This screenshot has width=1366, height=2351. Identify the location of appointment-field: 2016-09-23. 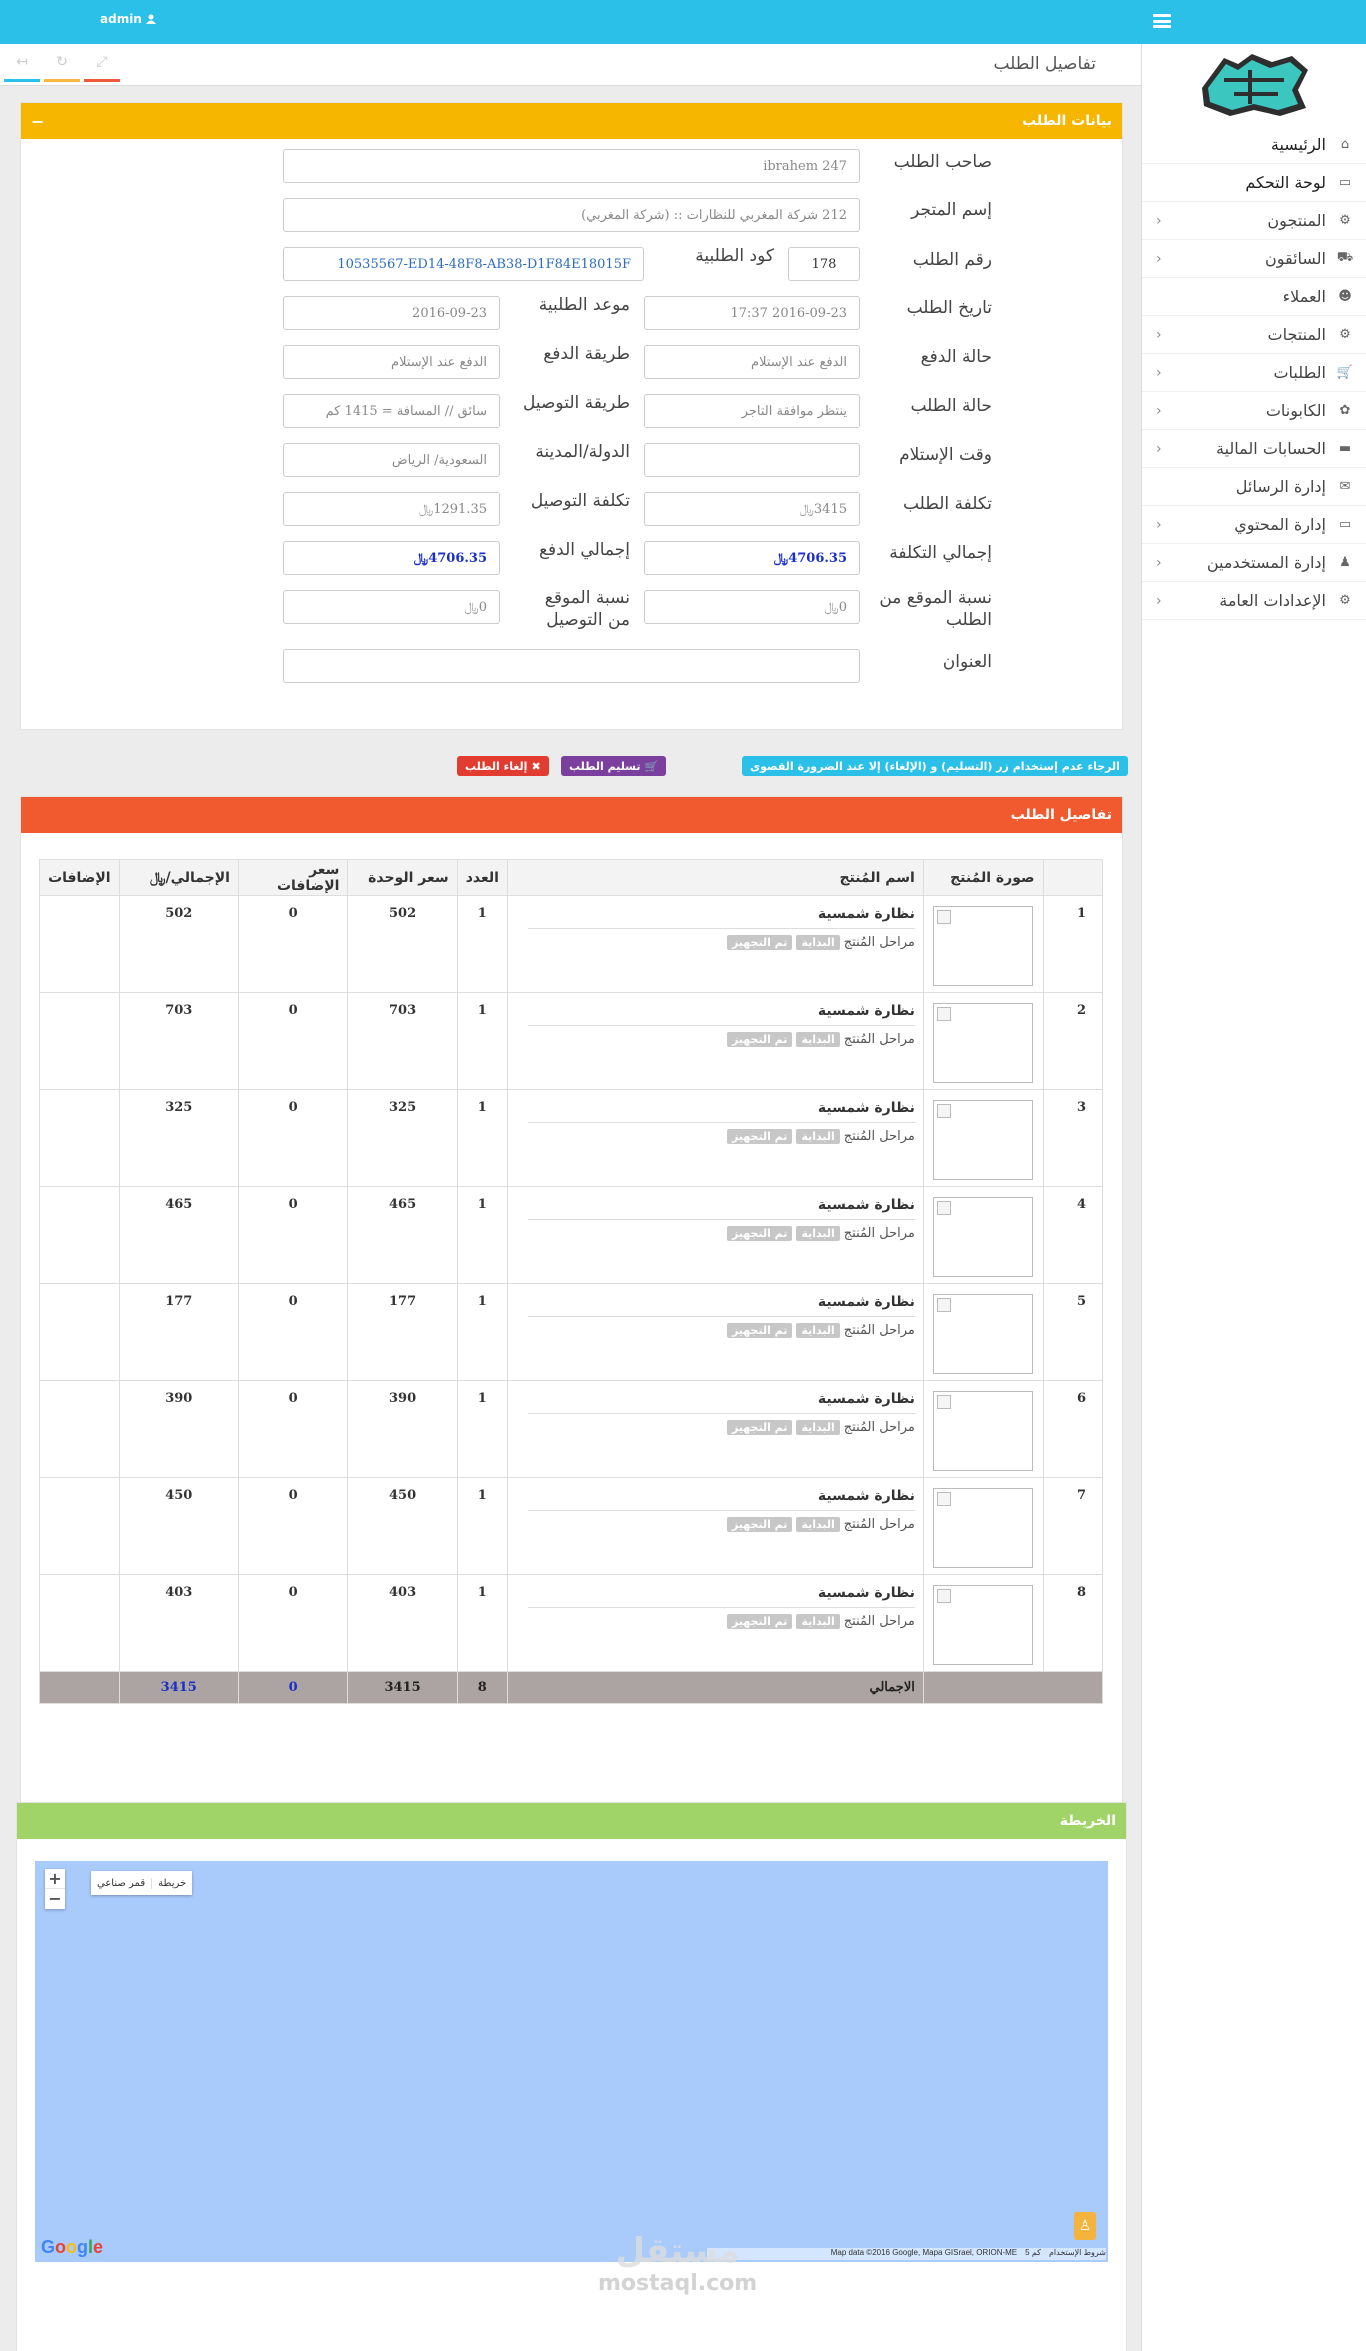
(391, 313).